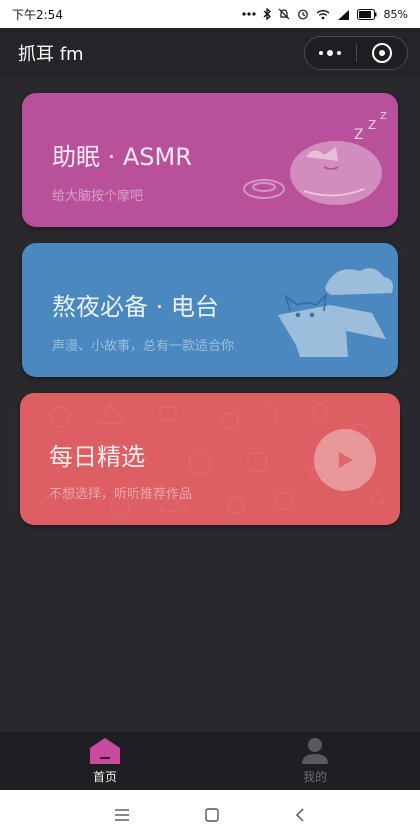 This screenshot has width=420, height=840. Describe the element at coordinates (343, 14) in the screenshot. I see `signal-icon` at that location.